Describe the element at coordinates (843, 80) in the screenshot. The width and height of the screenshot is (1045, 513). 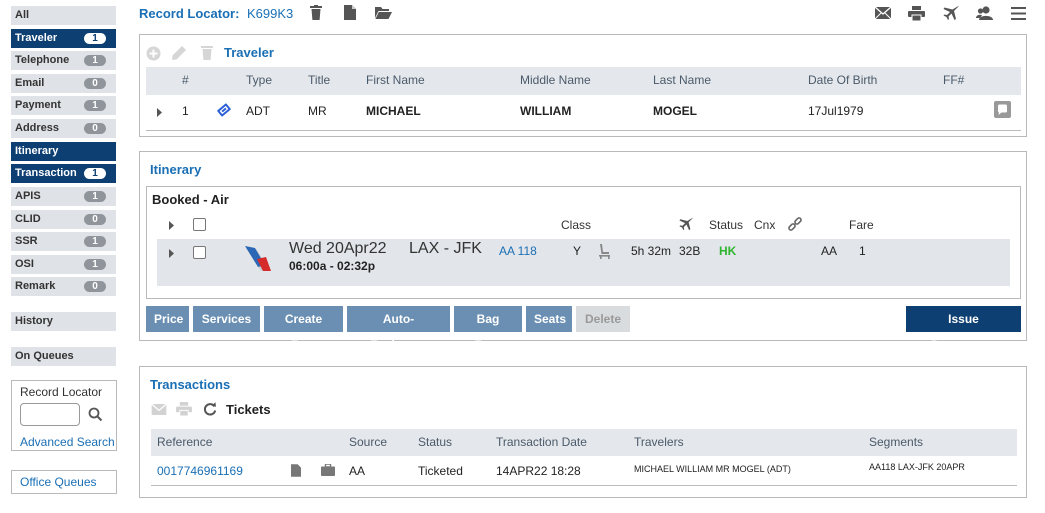
I see `col-header-dob: Date Of Birth` at that location.